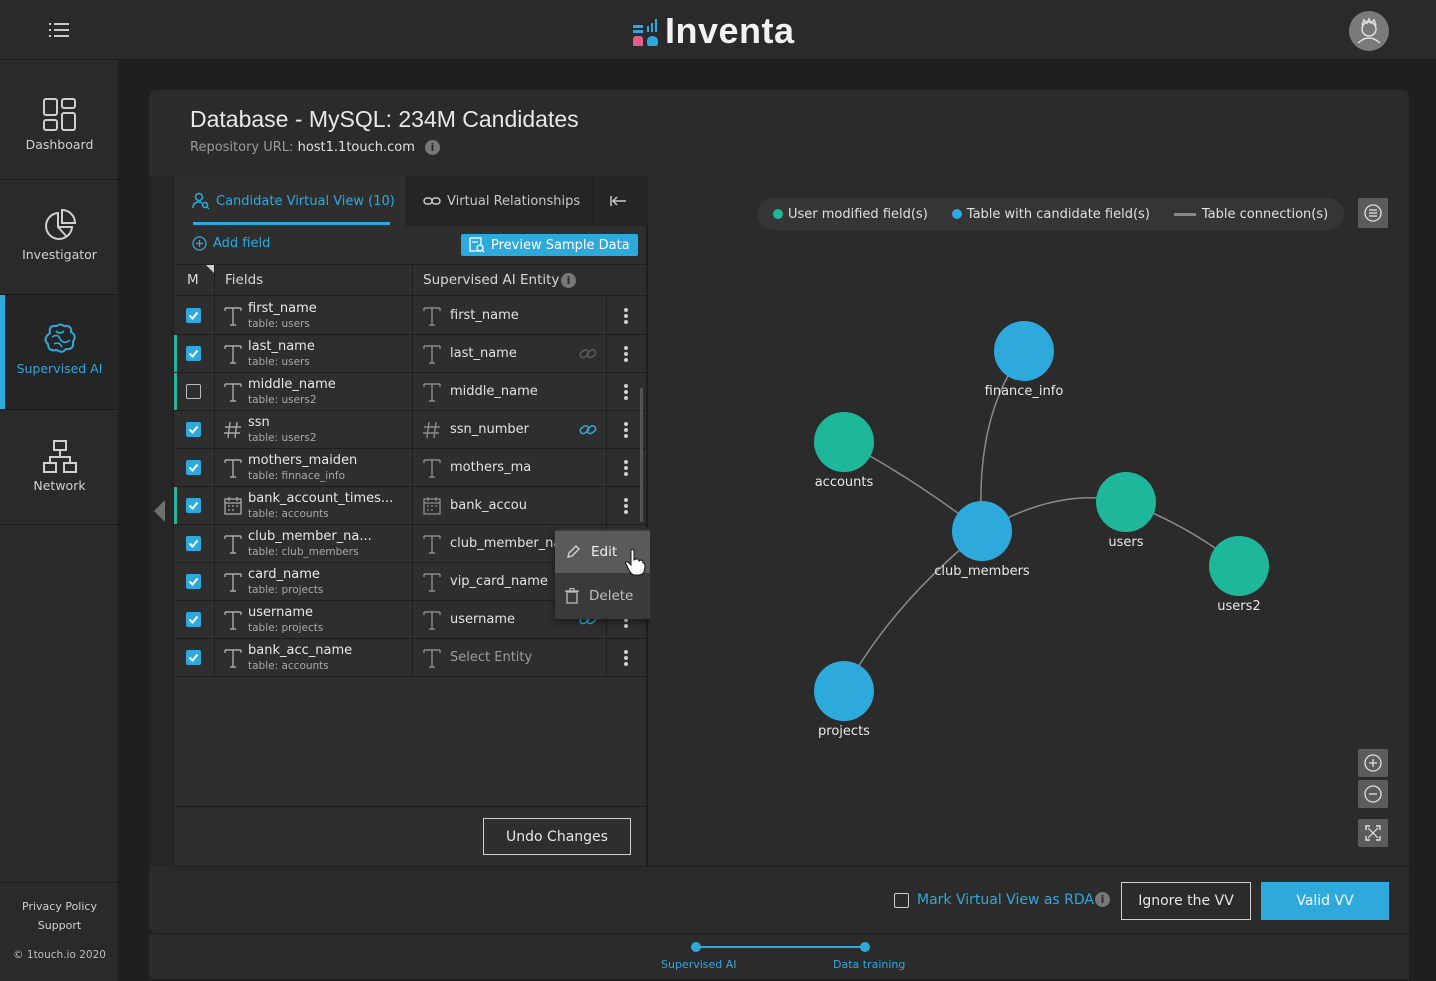  What do you see at coordinates (1239, 566) in the screenshot?
I see `graph-node-users2` at bounding box center [1239, 566].